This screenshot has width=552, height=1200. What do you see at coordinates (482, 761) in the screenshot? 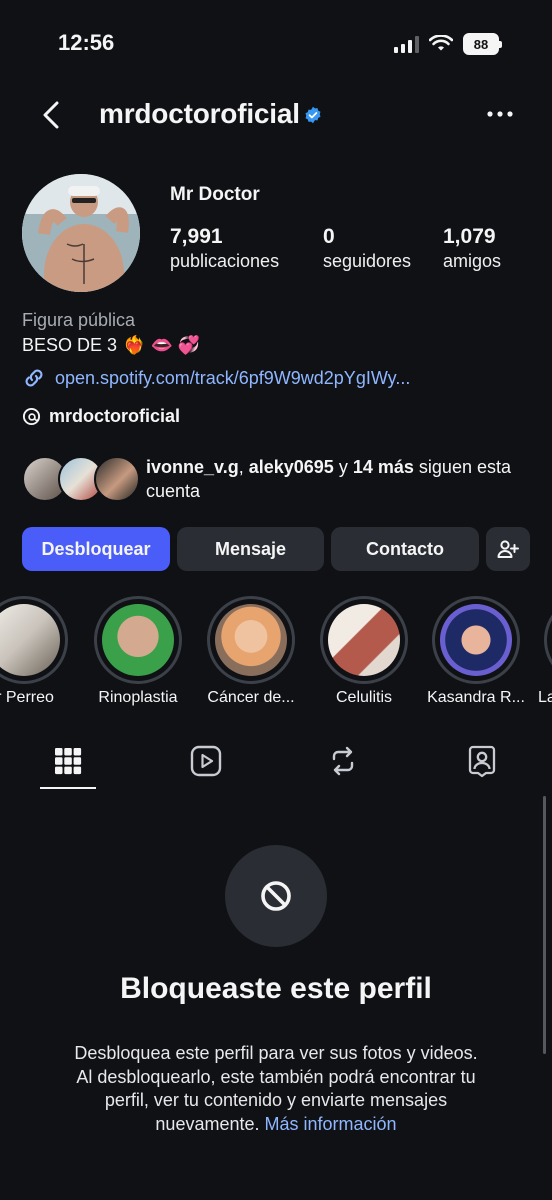
I see `tagged-icon` at bounding box center [482, 761].